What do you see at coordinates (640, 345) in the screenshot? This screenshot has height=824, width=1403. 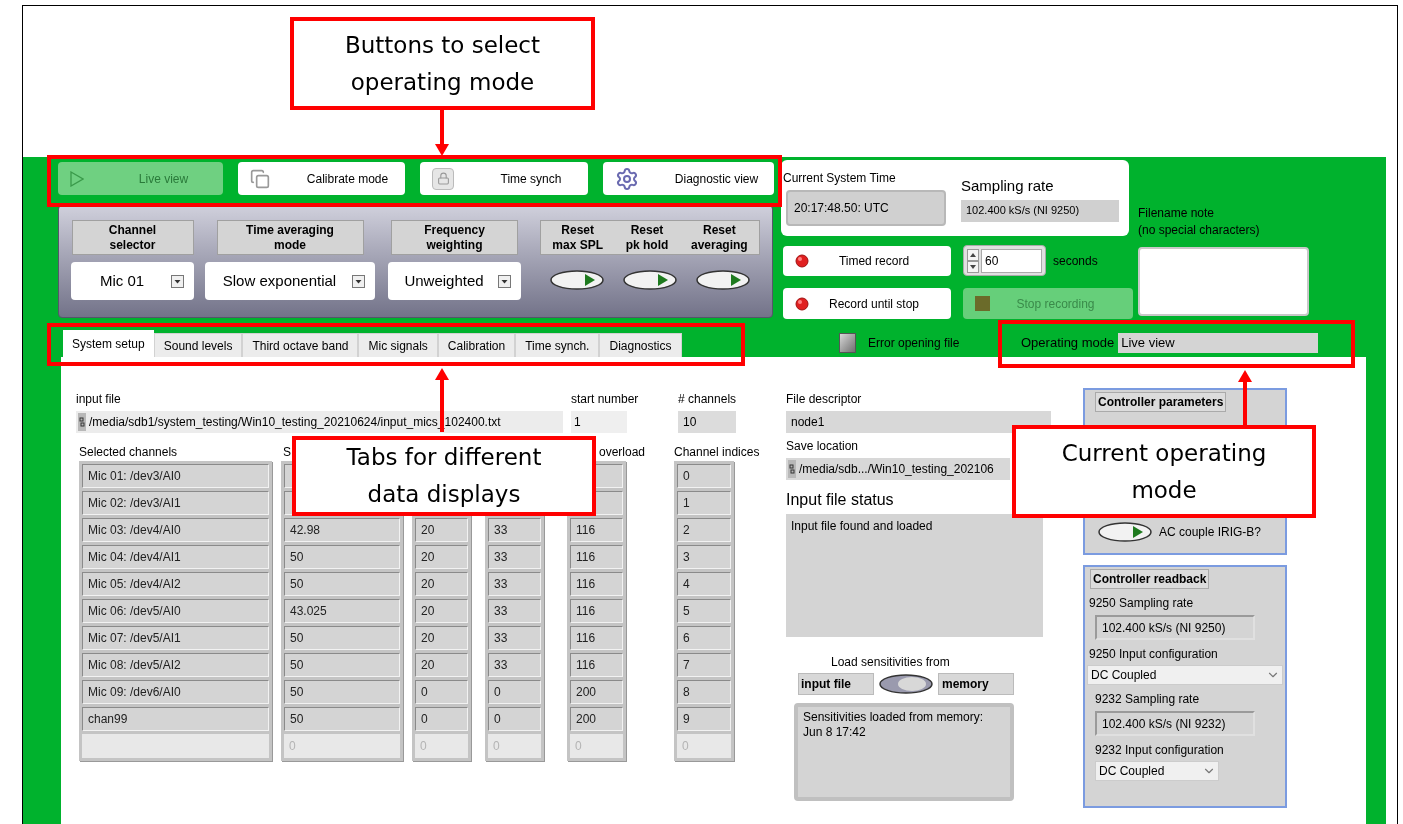 I see `tab: Diagnostics` at bounding box center [640, 345].